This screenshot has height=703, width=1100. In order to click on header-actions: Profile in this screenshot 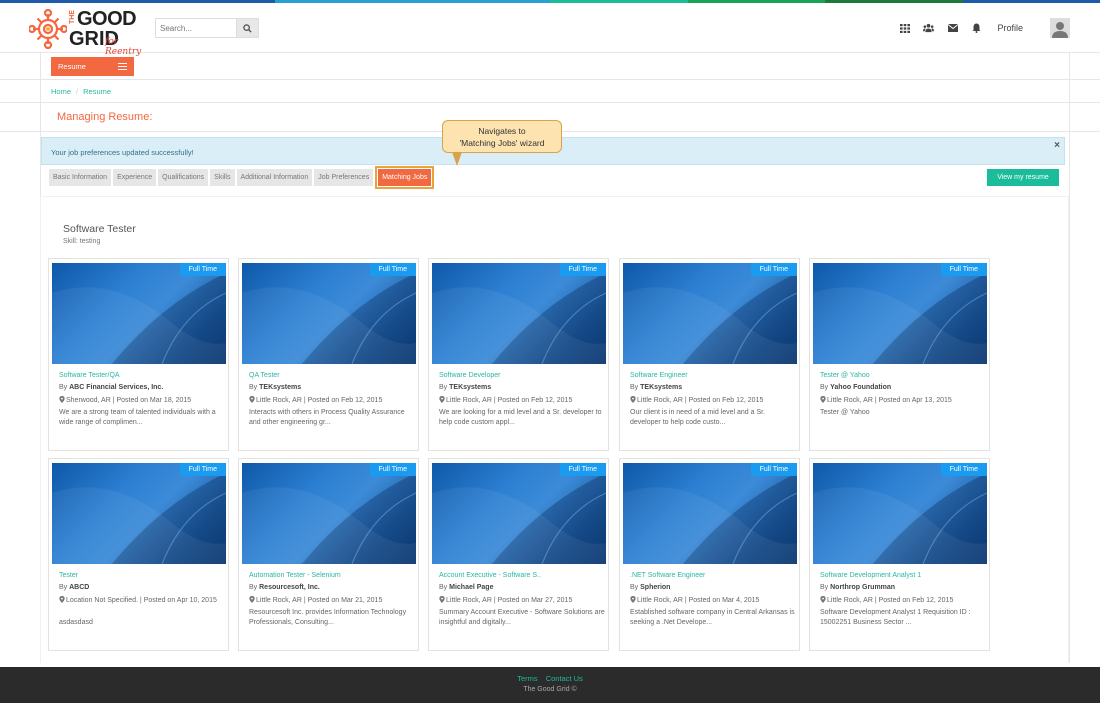, I will do `click(984, 28)`.